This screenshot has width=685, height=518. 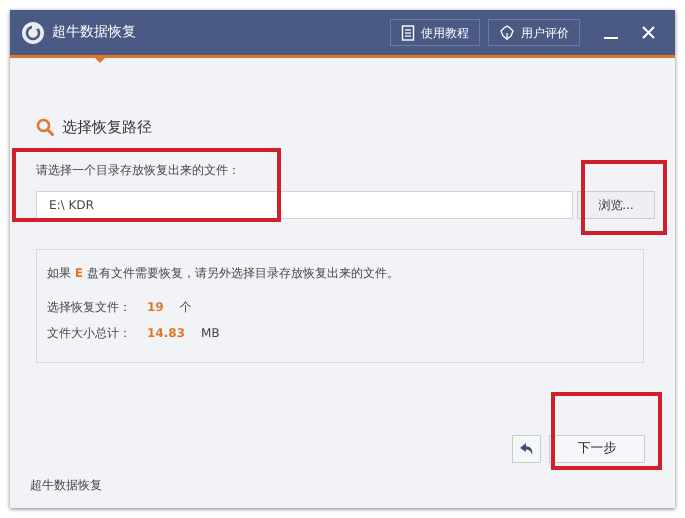 What do you see at coordinates (534, 32) in the screenshot?
I see `review-button: 用户评价` at bounding box center [534, 32].